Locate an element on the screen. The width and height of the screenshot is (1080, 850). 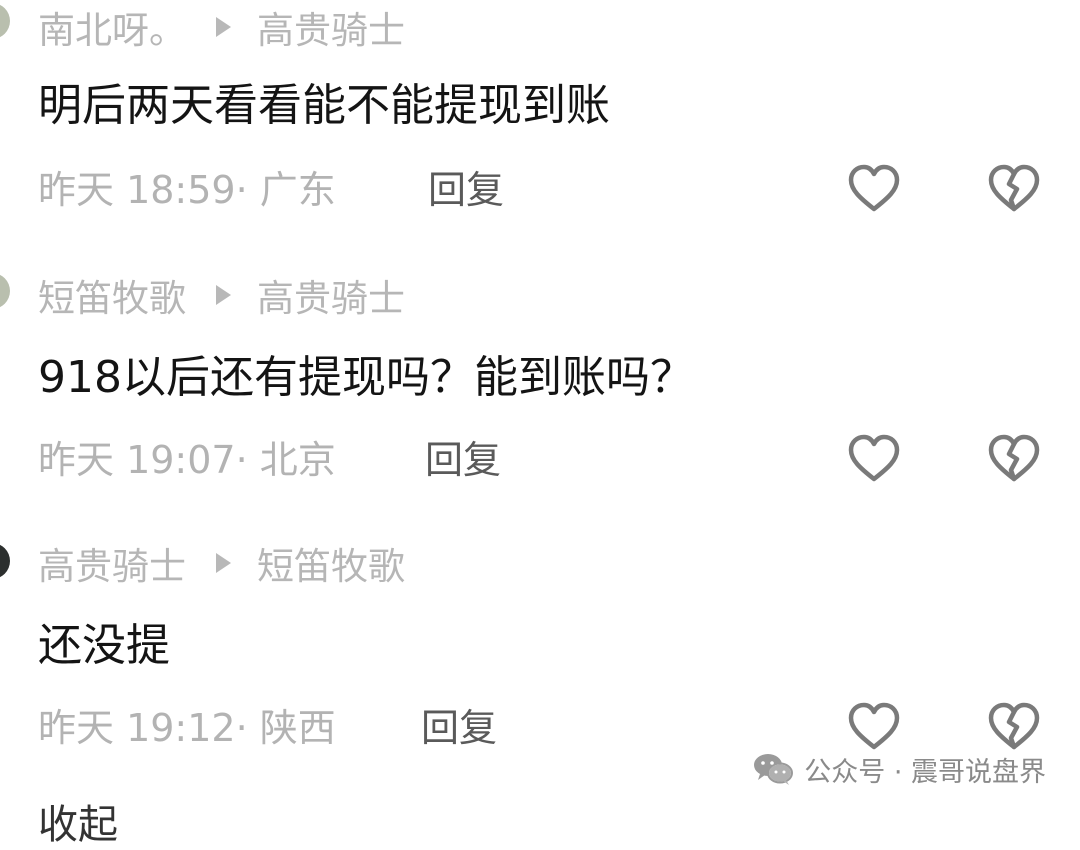
comment-location: 北京 is located at coordinates (297, 460).